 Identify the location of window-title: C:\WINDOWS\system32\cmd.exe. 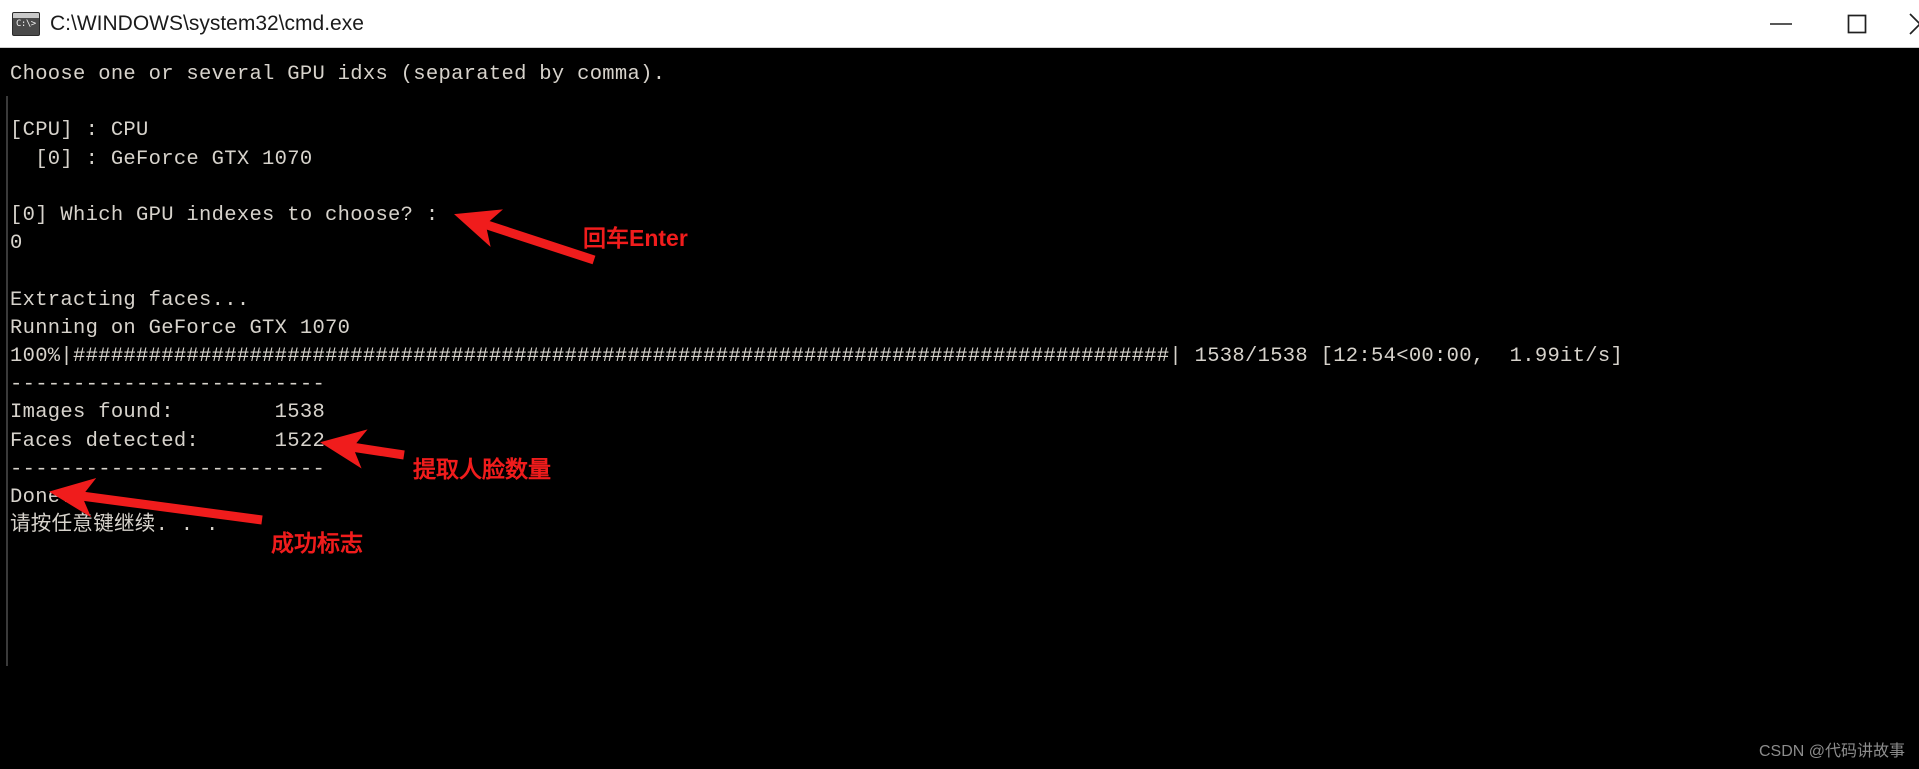
(207, 23).